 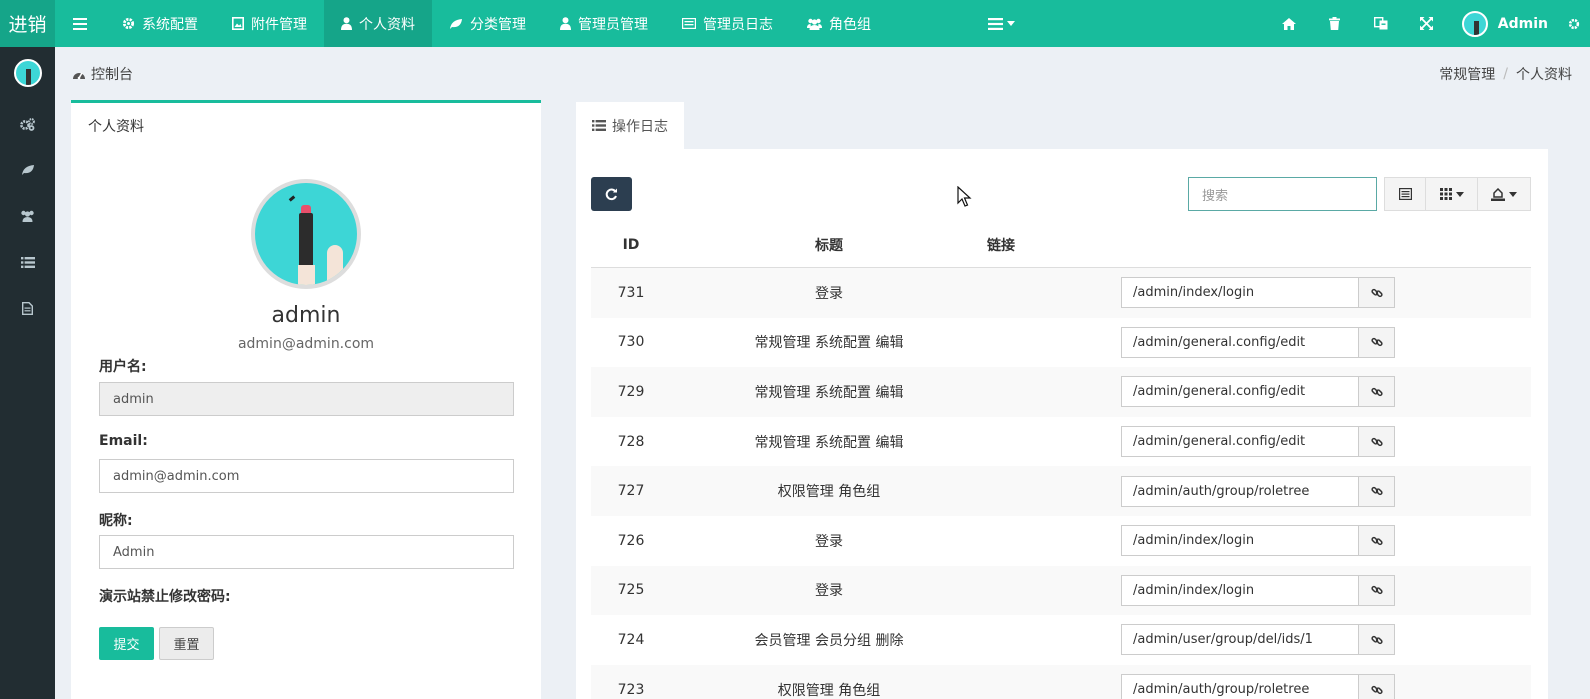 I want to click on document-icon, so click(x=27, y=308).